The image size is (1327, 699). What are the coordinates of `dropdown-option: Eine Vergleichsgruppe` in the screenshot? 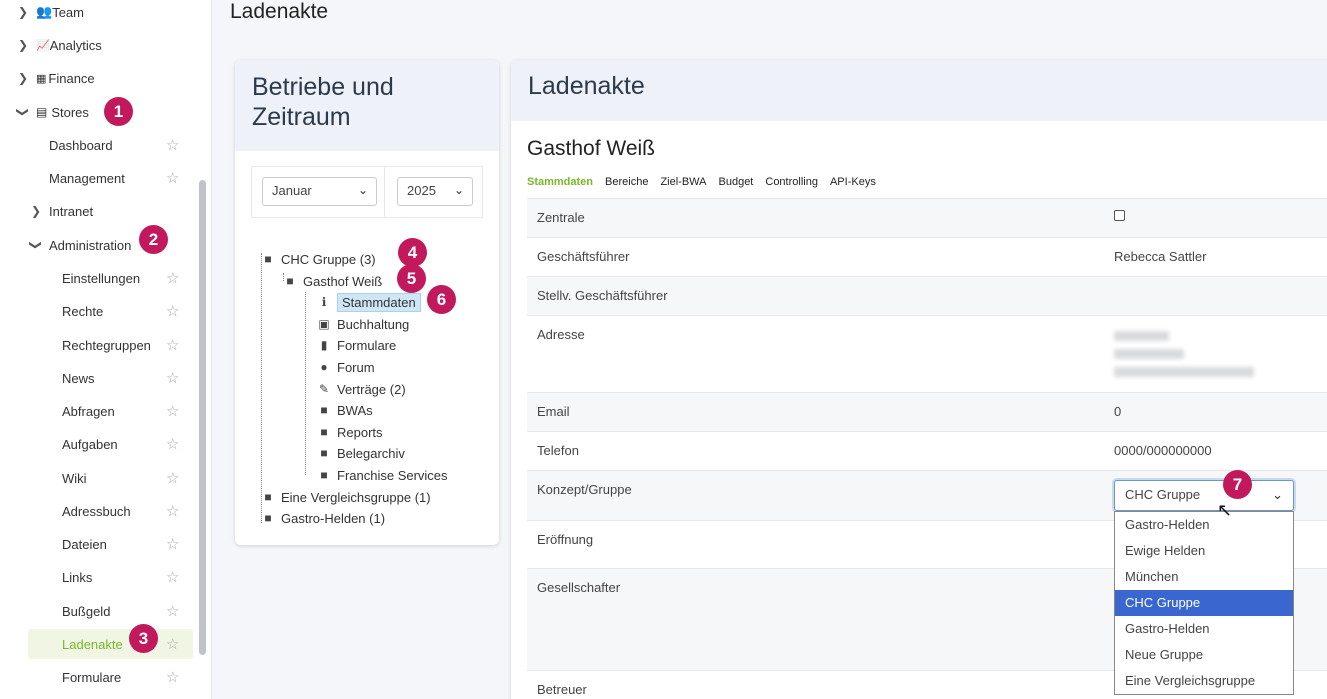 It's located at (1204, 681).